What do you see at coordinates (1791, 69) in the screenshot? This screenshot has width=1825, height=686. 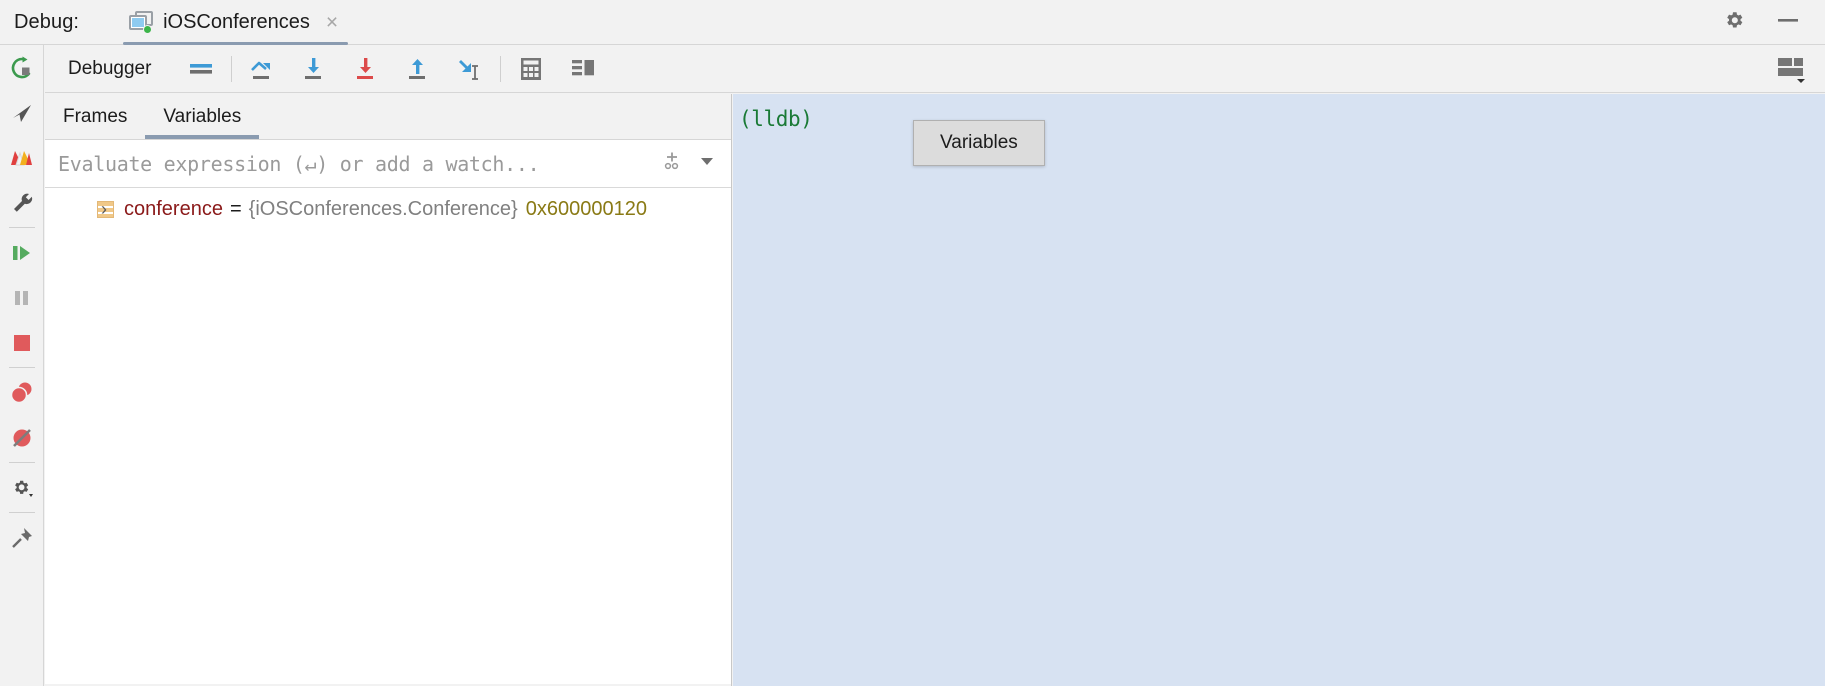 I see `layout-toggle-icon` at bounding box center [1791, 69].